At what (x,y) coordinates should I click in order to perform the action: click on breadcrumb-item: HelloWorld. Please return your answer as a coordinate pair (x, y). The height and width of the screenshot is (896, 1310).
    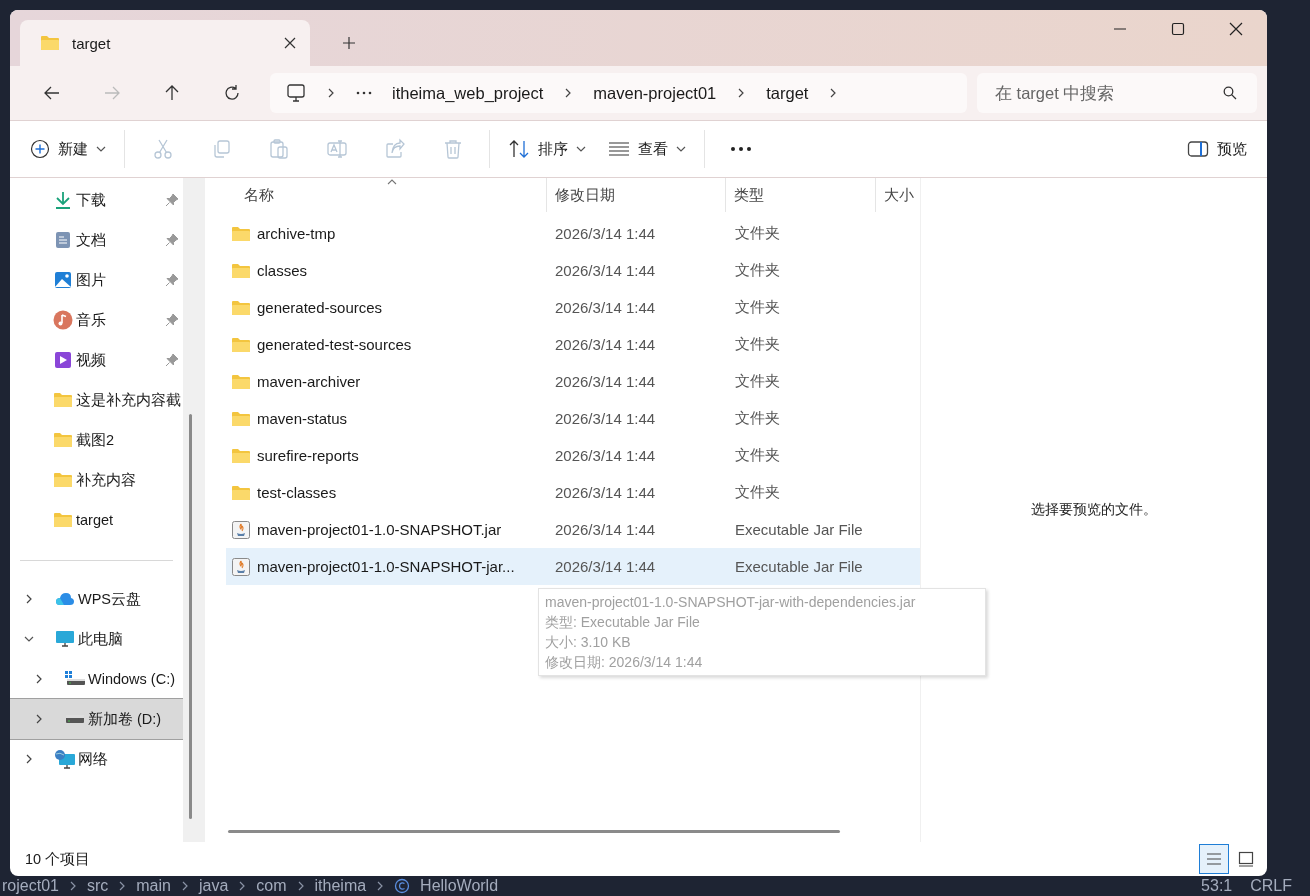
    Looking at the image, I should click on (459, 886).